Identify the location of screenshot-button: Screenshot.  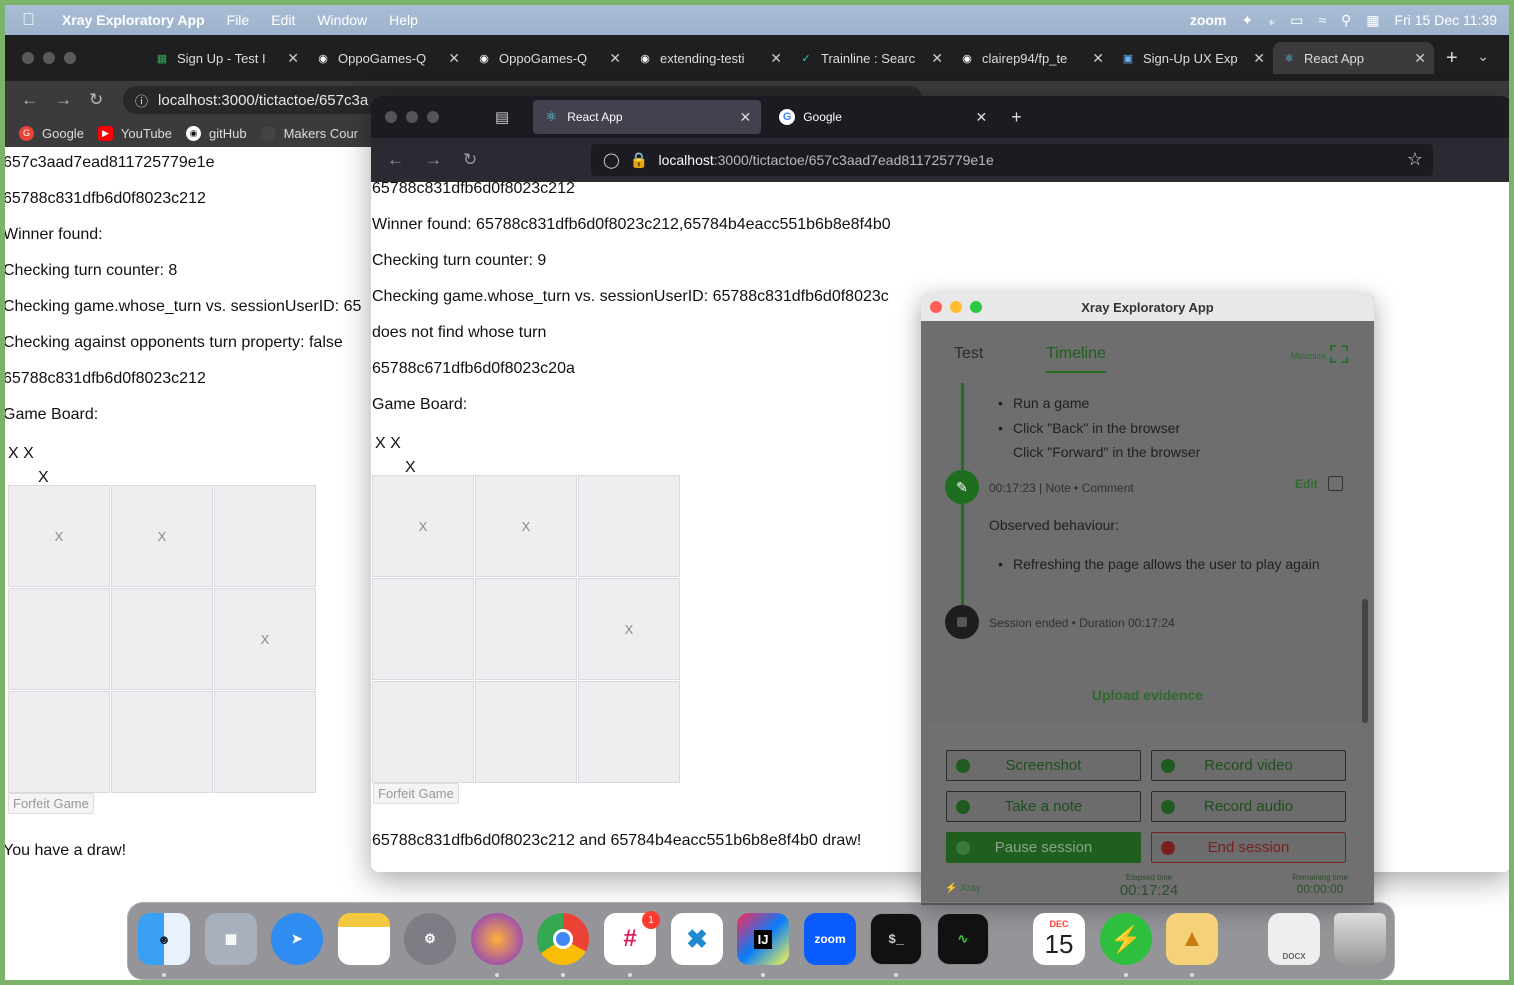
(1043, 765).